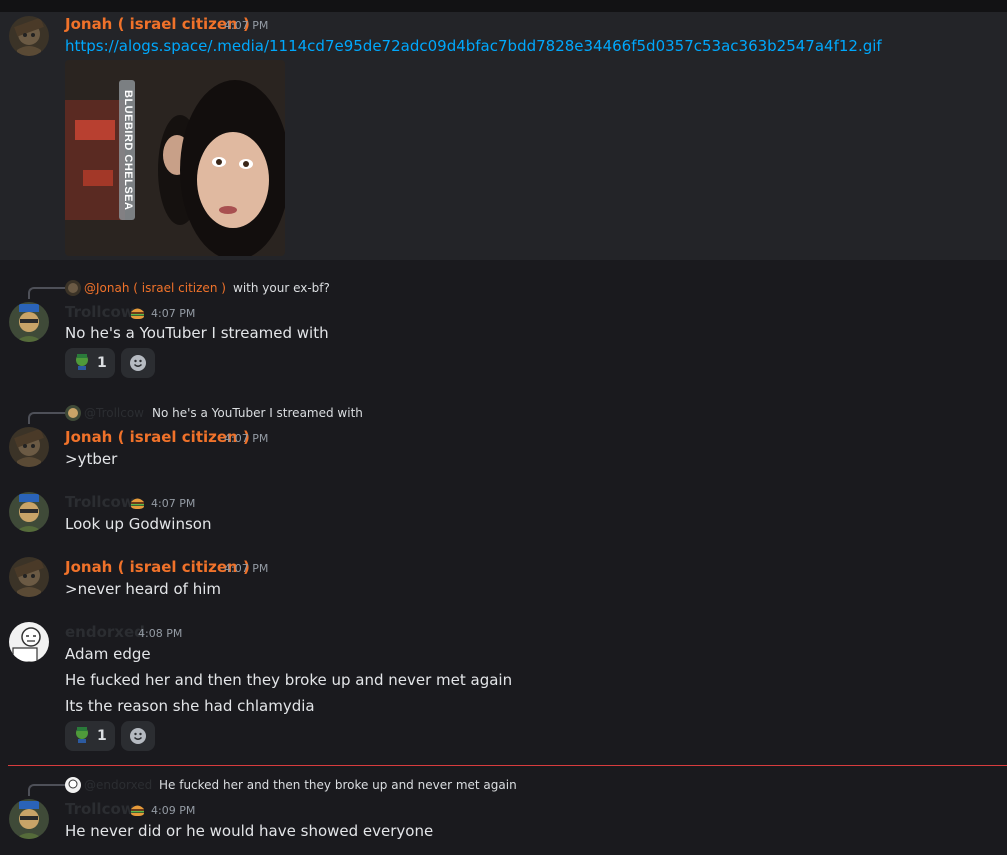  Describe the element at coordinates (128, 150) in the screenshot. I see `gif-caption: BLUEBIRD CHELSEA` at that location.